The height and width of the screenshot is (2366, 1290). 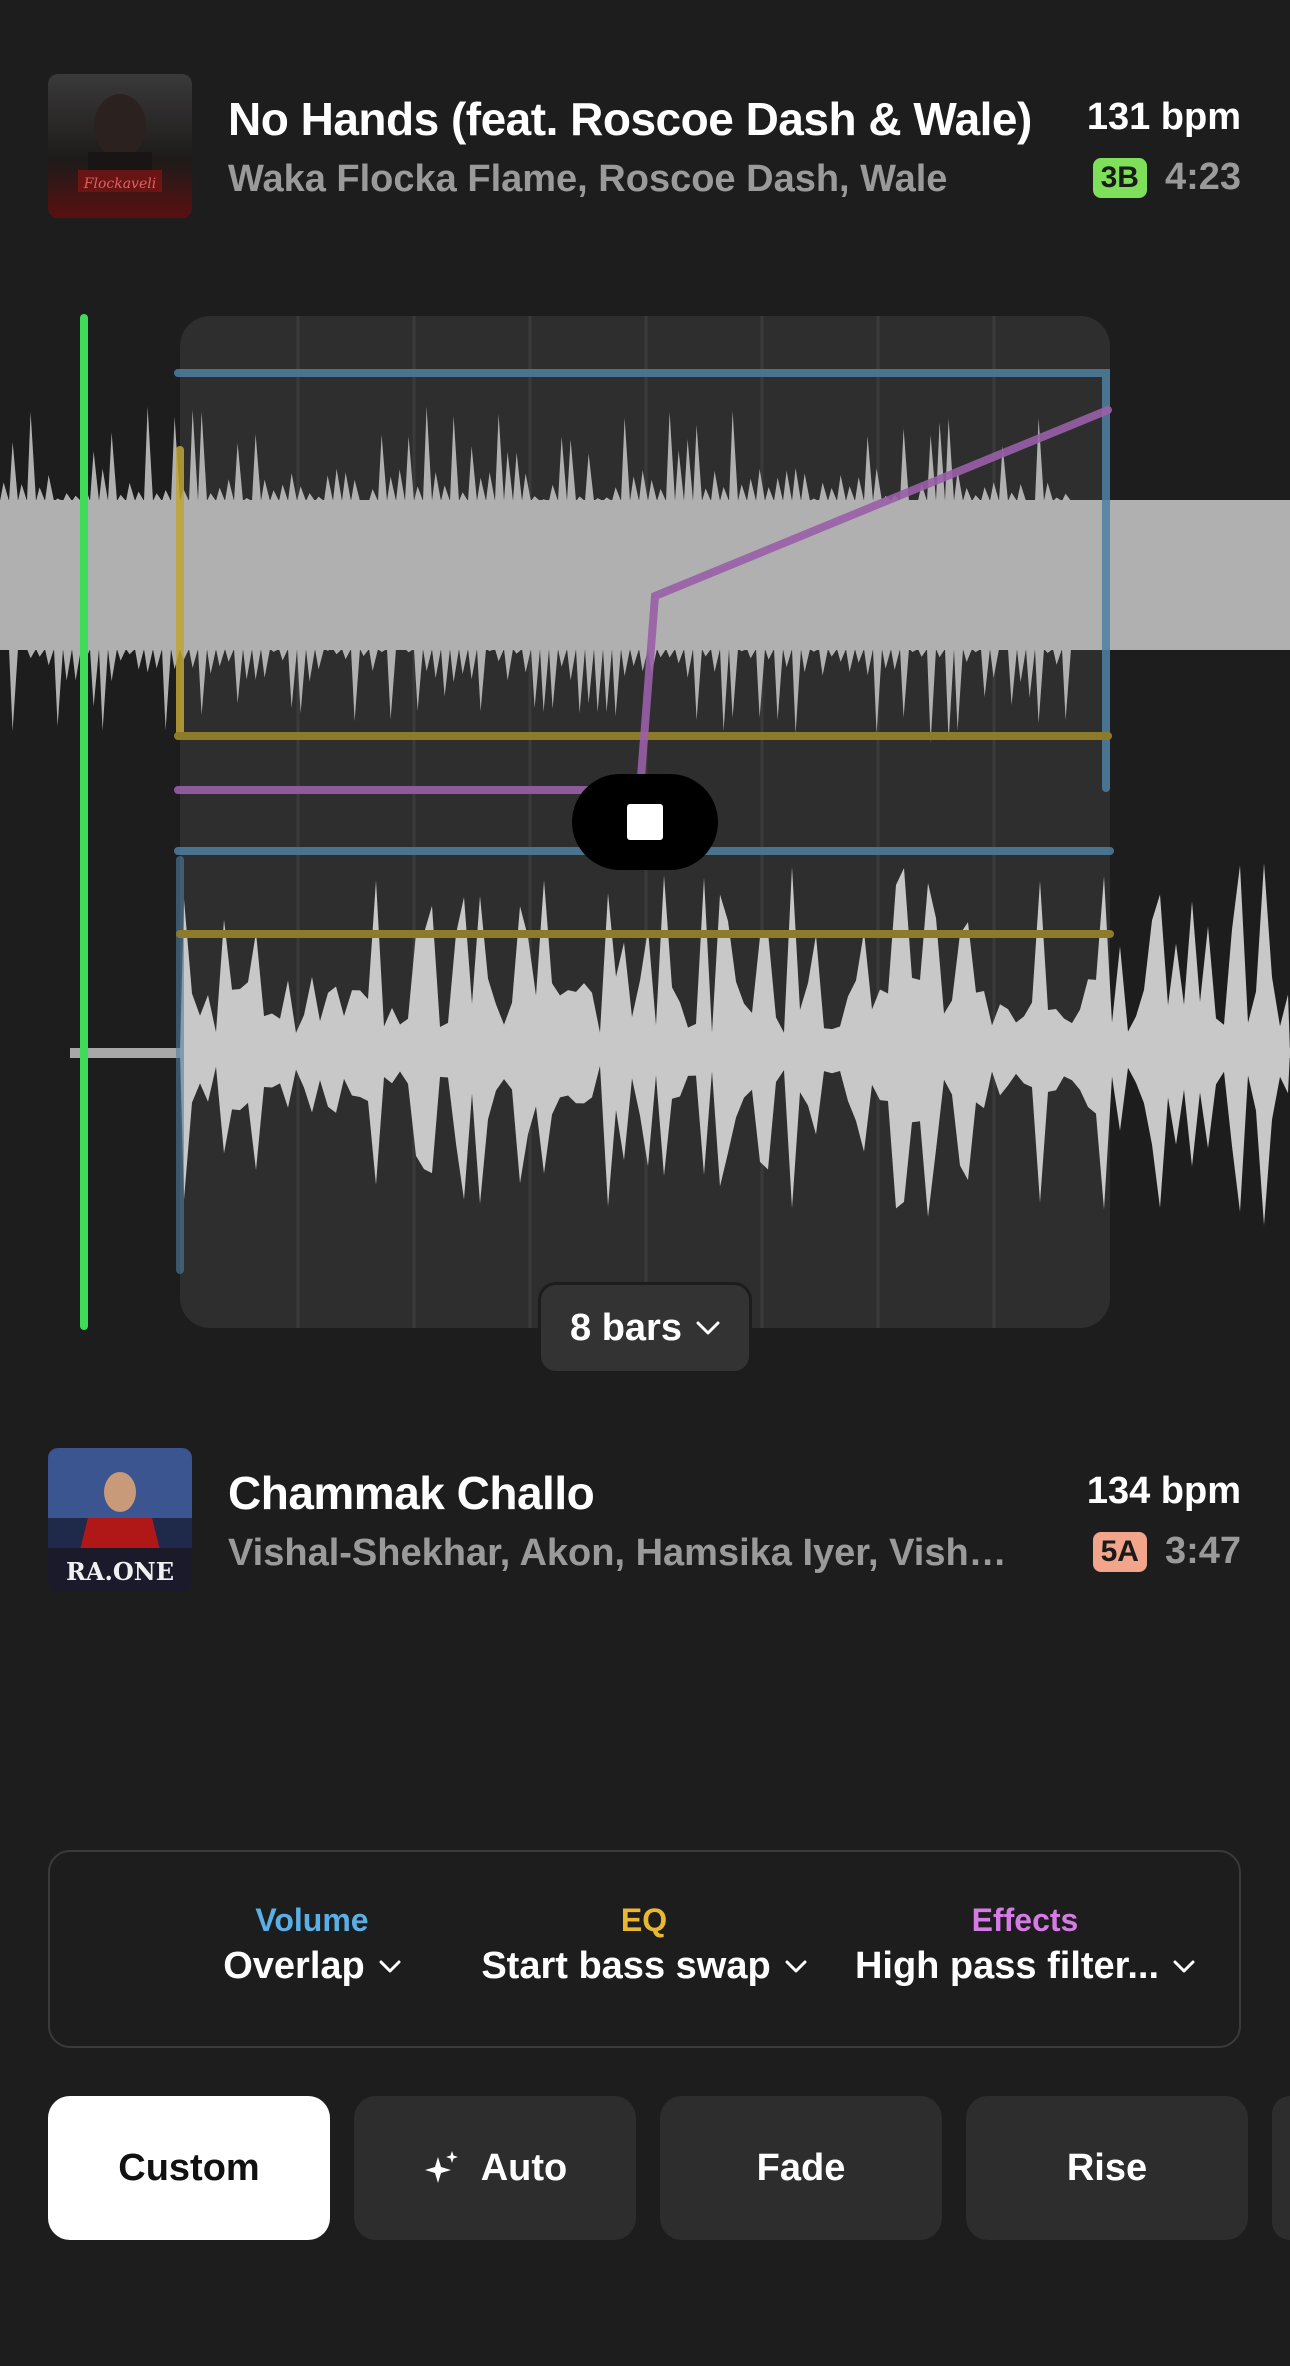 I want to click on effects-label: Effects, so click(x=1025, y=1920).